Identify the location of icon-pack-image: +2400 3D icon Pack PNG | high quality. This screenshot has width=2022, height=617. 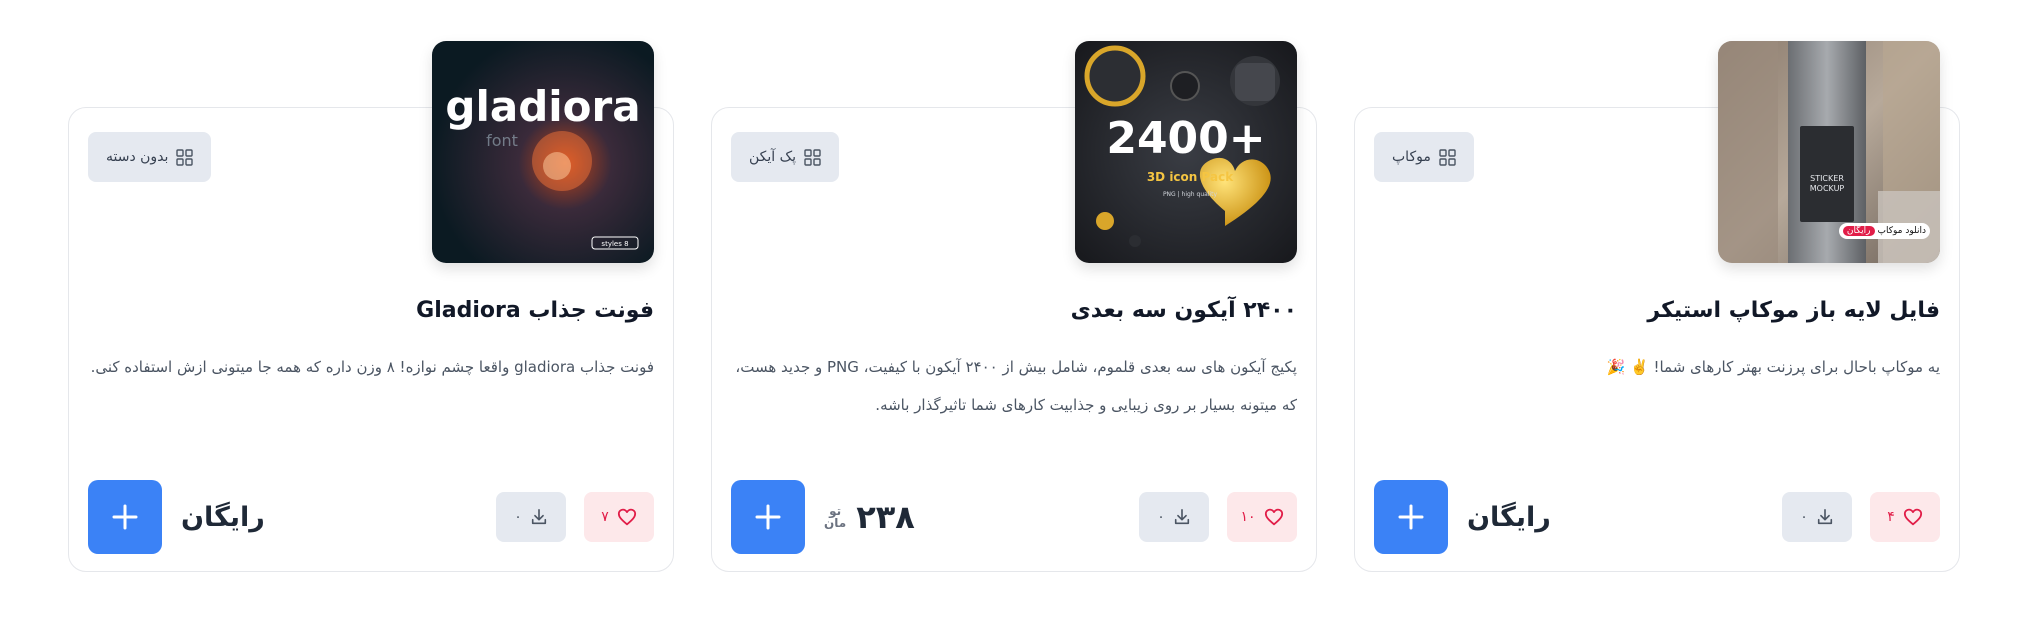
(1186, 152).